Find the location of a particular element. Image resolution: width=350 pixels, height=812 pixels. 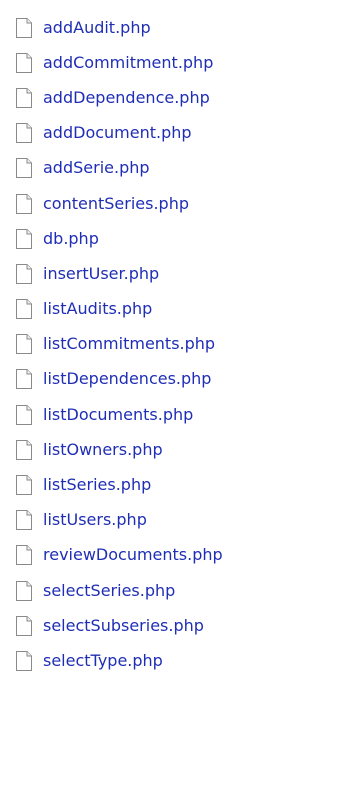

file-item: listAudits.php is located at coordinates (175, 309).